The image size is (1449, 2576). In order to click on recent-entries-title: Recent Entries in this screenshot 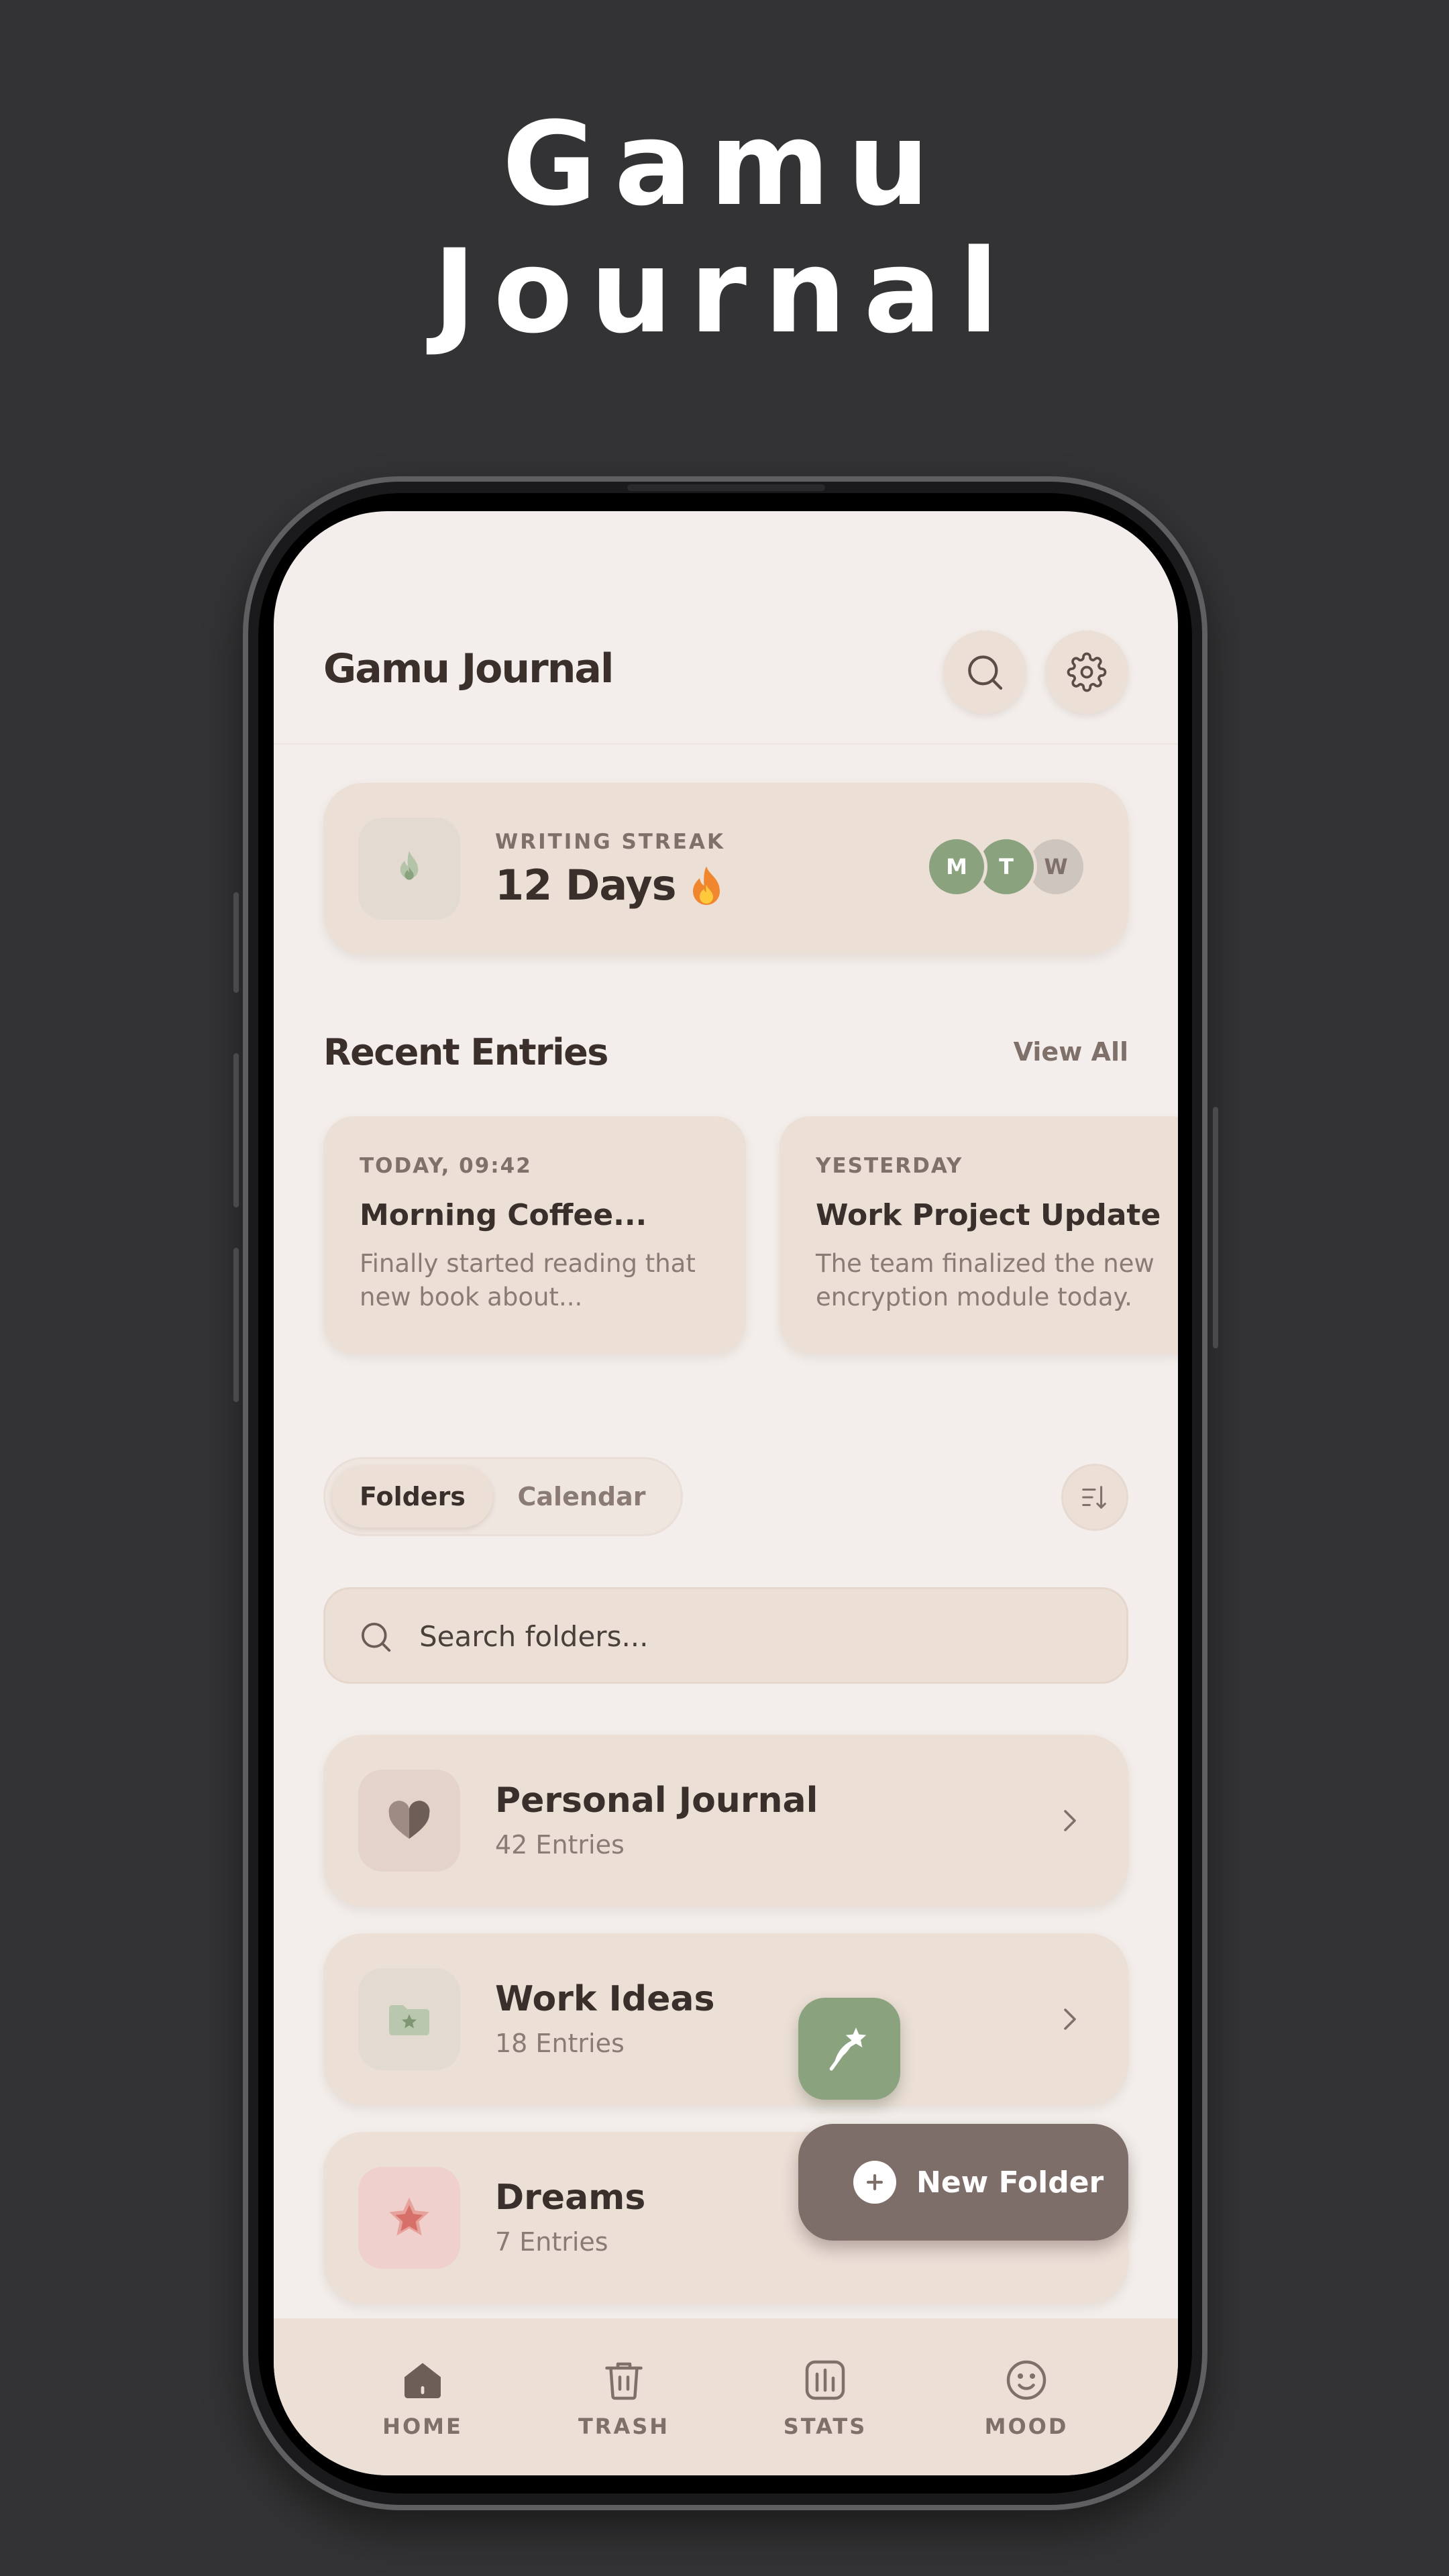, I will do `click(465, 1052)`.